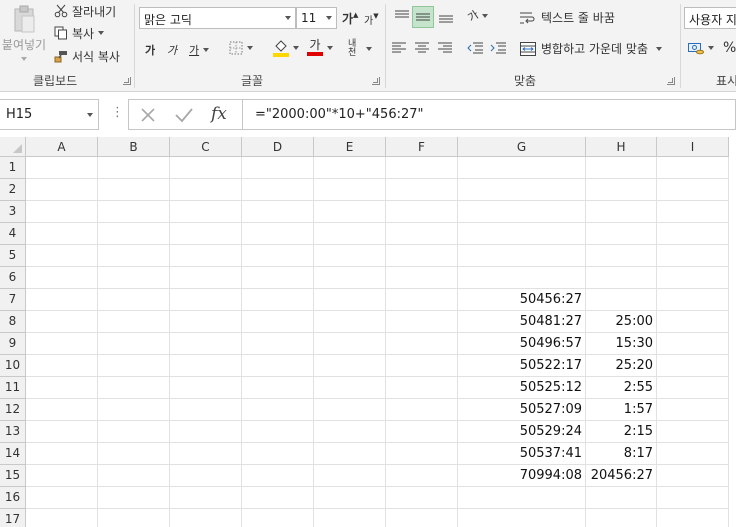 The image size is (736, 527). I want to click on row-header-8: 8, so click(13, 322).